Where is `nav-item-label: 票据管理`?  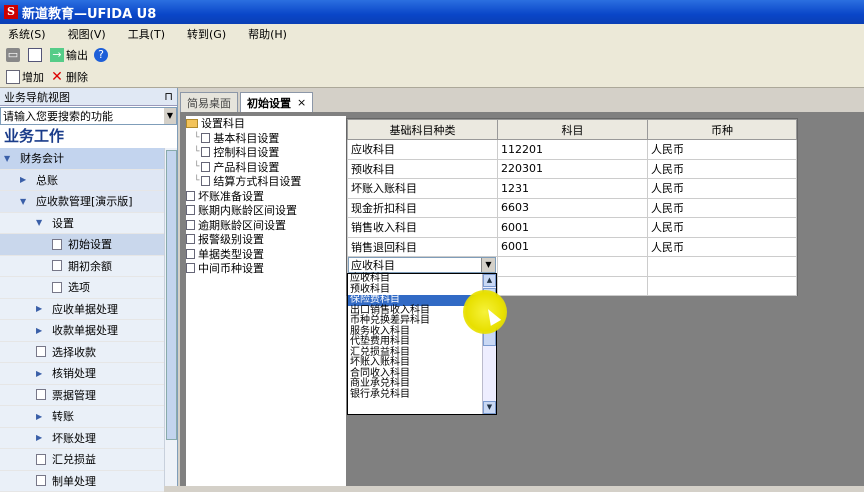 nav-item-label: 票据管理 is located at coordinates (74, 395).